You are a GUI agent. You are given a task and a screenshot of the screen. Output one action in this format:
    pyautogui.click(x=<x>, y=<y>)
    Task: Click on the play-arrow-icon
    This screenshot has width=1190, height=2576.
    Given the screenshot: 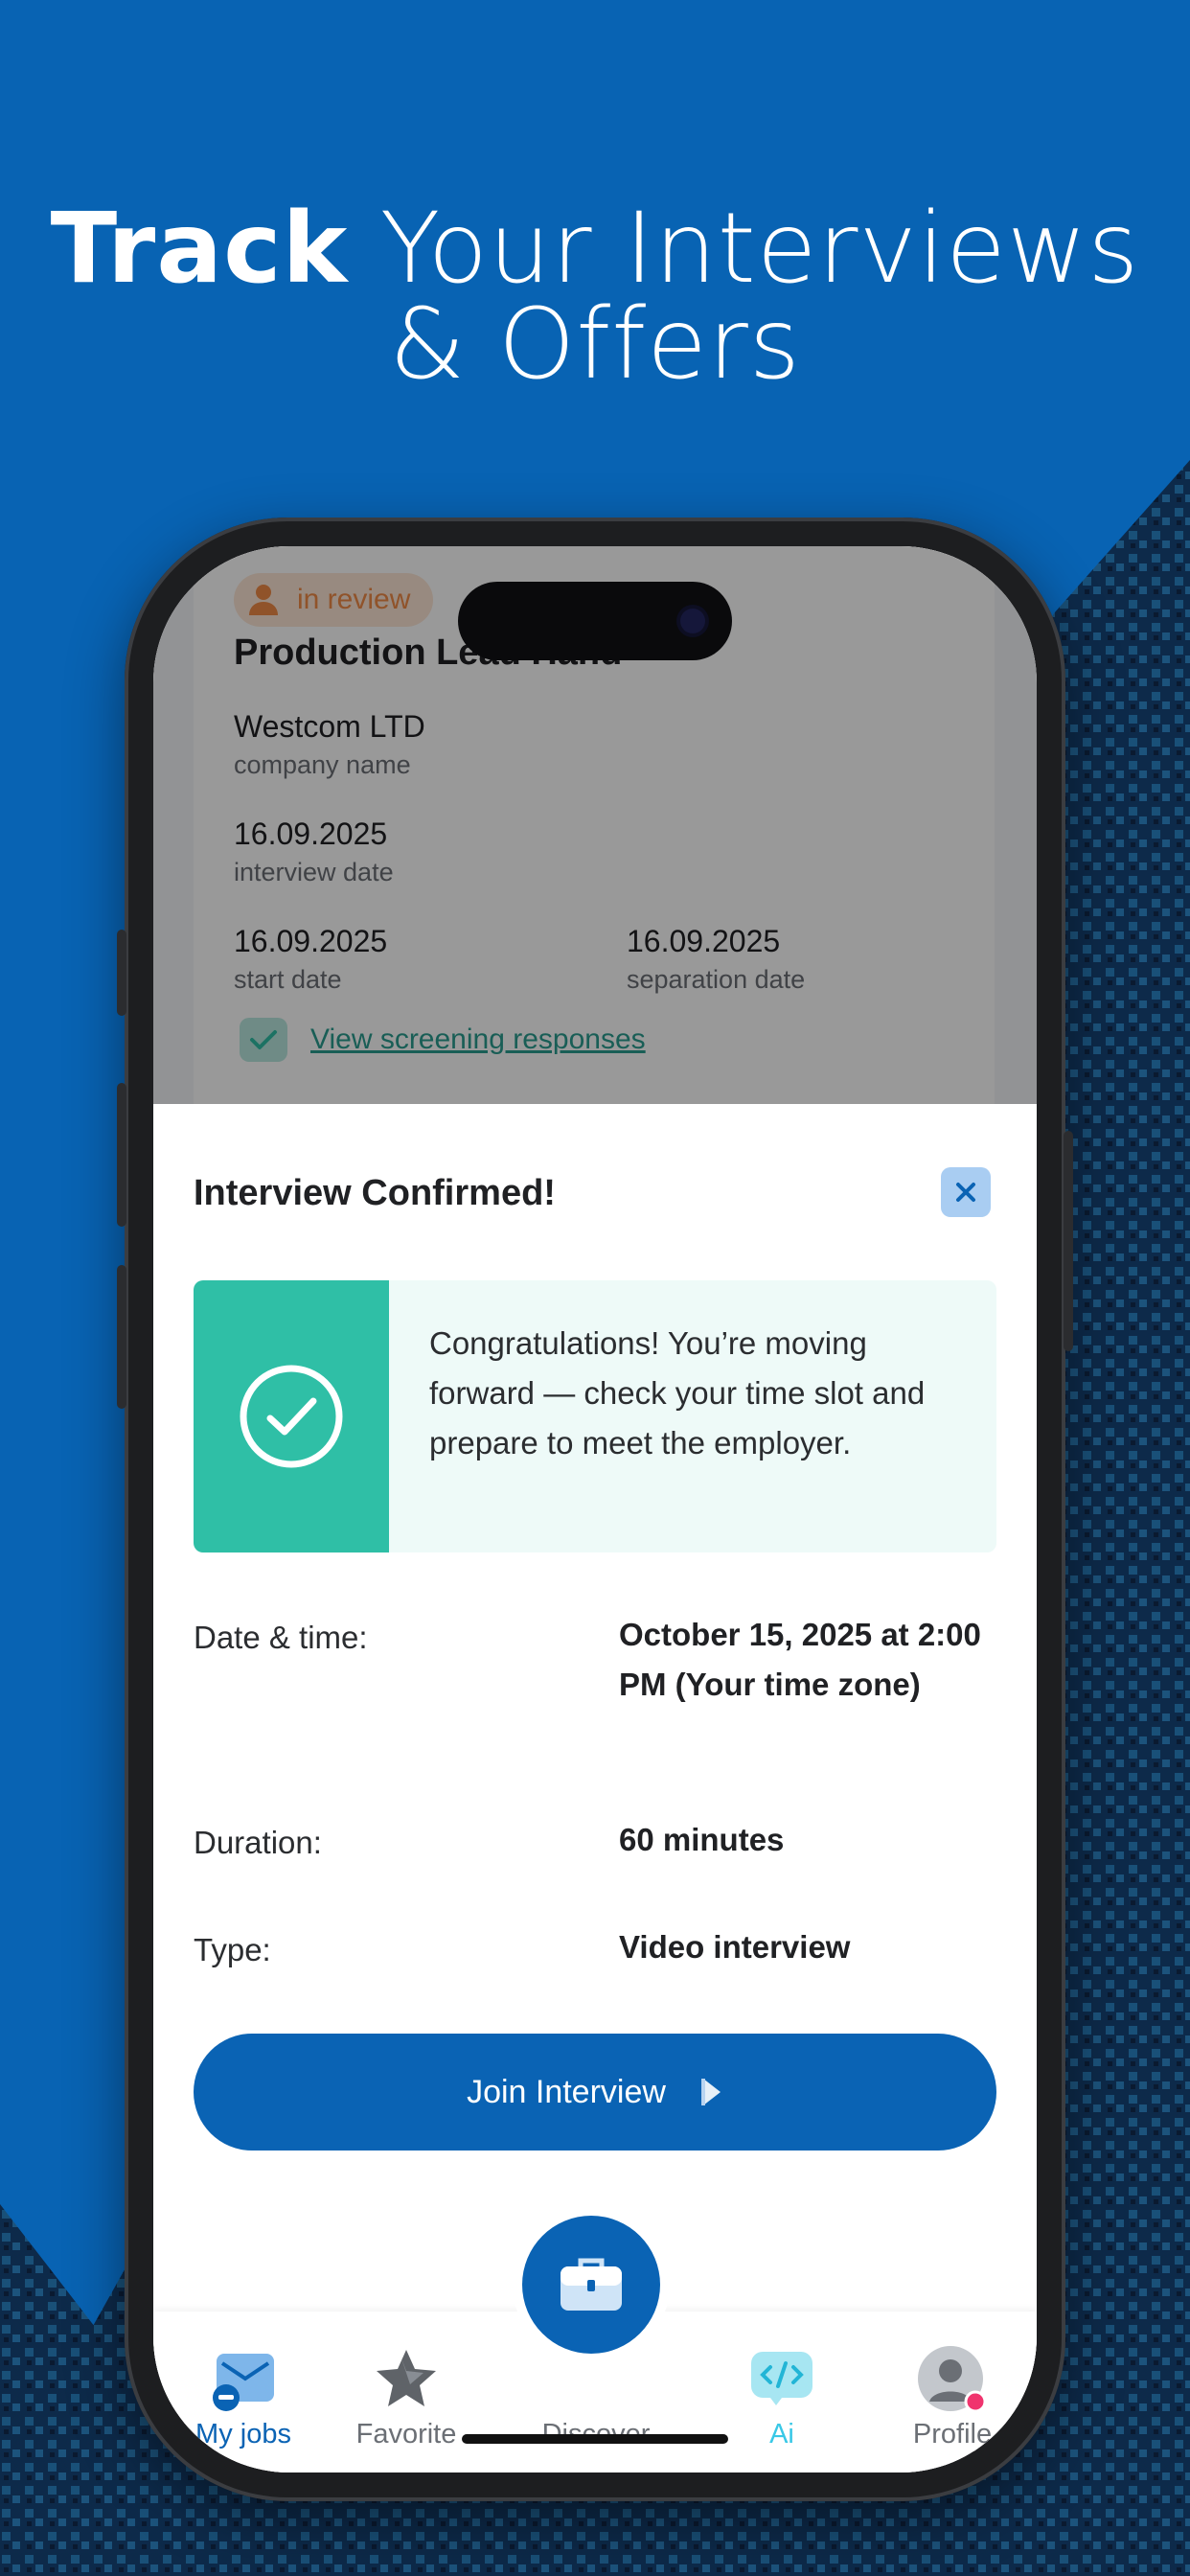 What is the action you would take?
    pyautogui.click(x=711, y=2092)
    